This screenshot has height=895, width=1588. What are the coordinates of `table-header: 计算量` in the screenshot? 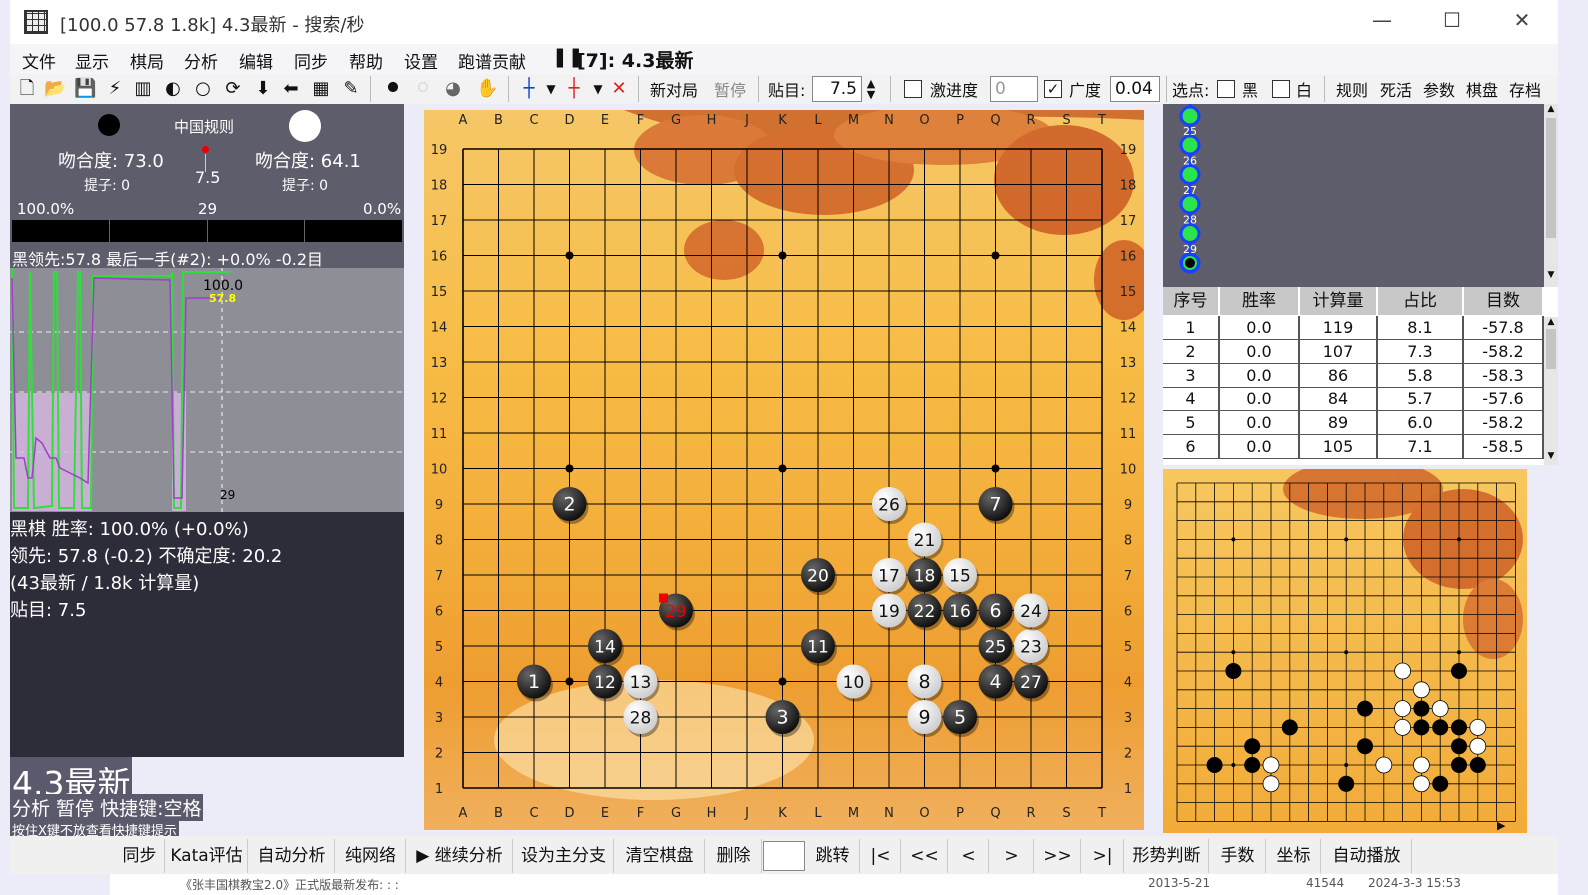 It's located at (1339, 301).